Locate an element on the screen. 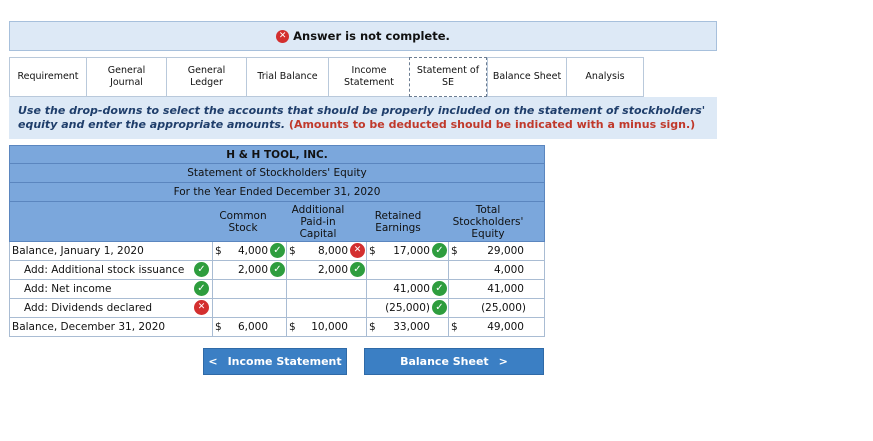 Image resolution: width=873 pixels, height=441 pixels. tab-label: Statement of SE is located at coordinates (448, 76).